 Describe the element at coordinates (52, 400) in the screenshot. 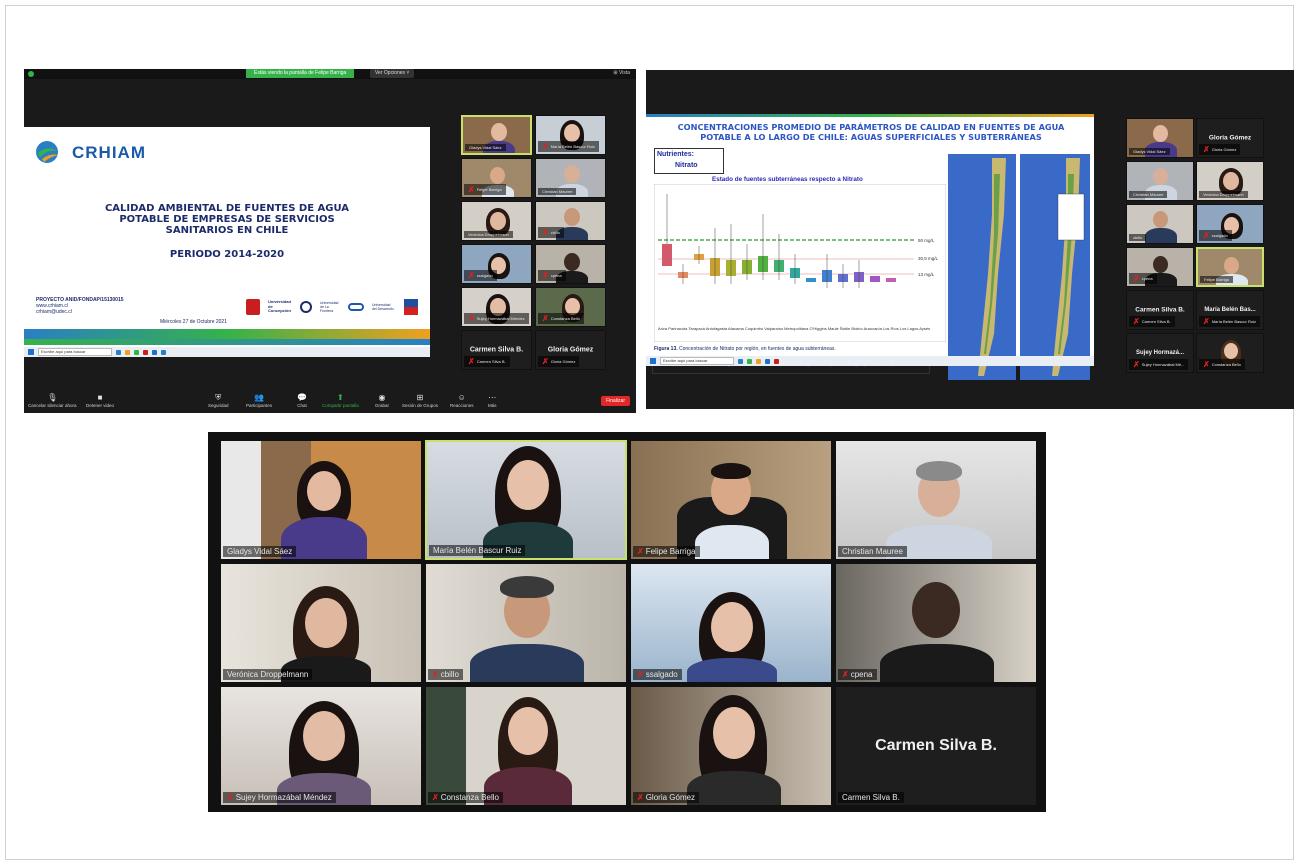

I see `mute-button: 🎙 Cancelar silenciar ahora` at that location.